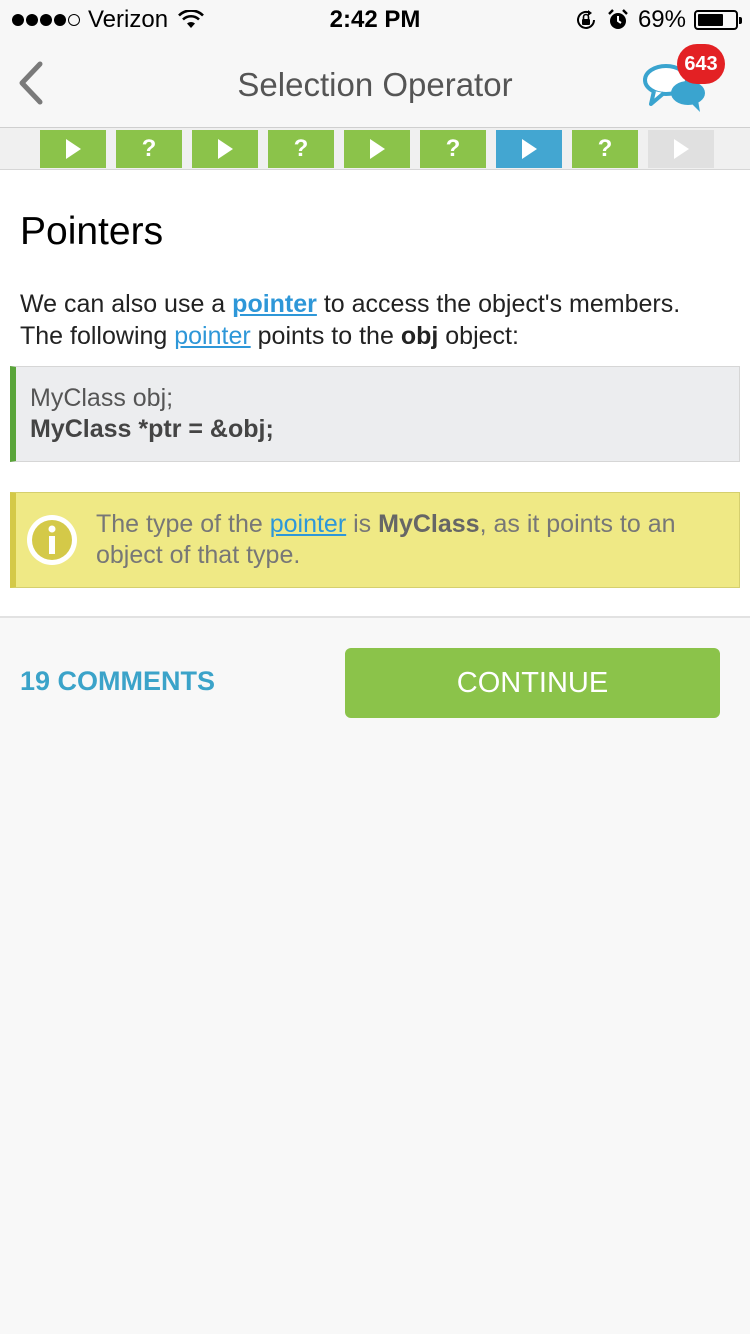 This screenshot has height=1334, width=750. Describe the element at coordinates (117, 681) in the screenshot. I see `comments-link: 19 COMMENTS` at that location.